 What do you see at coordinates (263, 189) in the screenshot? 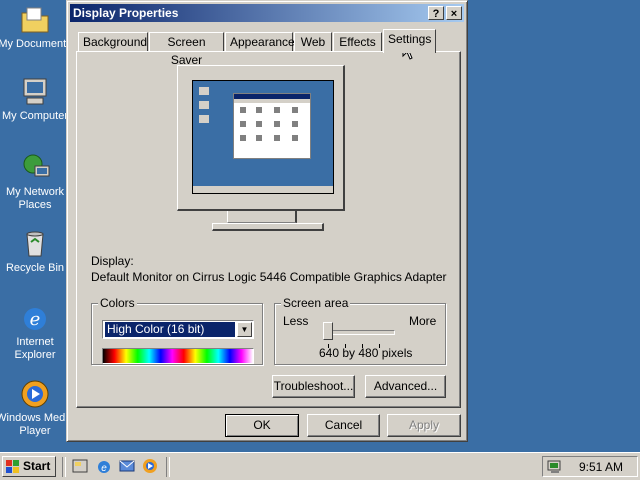
I see `mini-taskbar` at bounding box center [263, 189].